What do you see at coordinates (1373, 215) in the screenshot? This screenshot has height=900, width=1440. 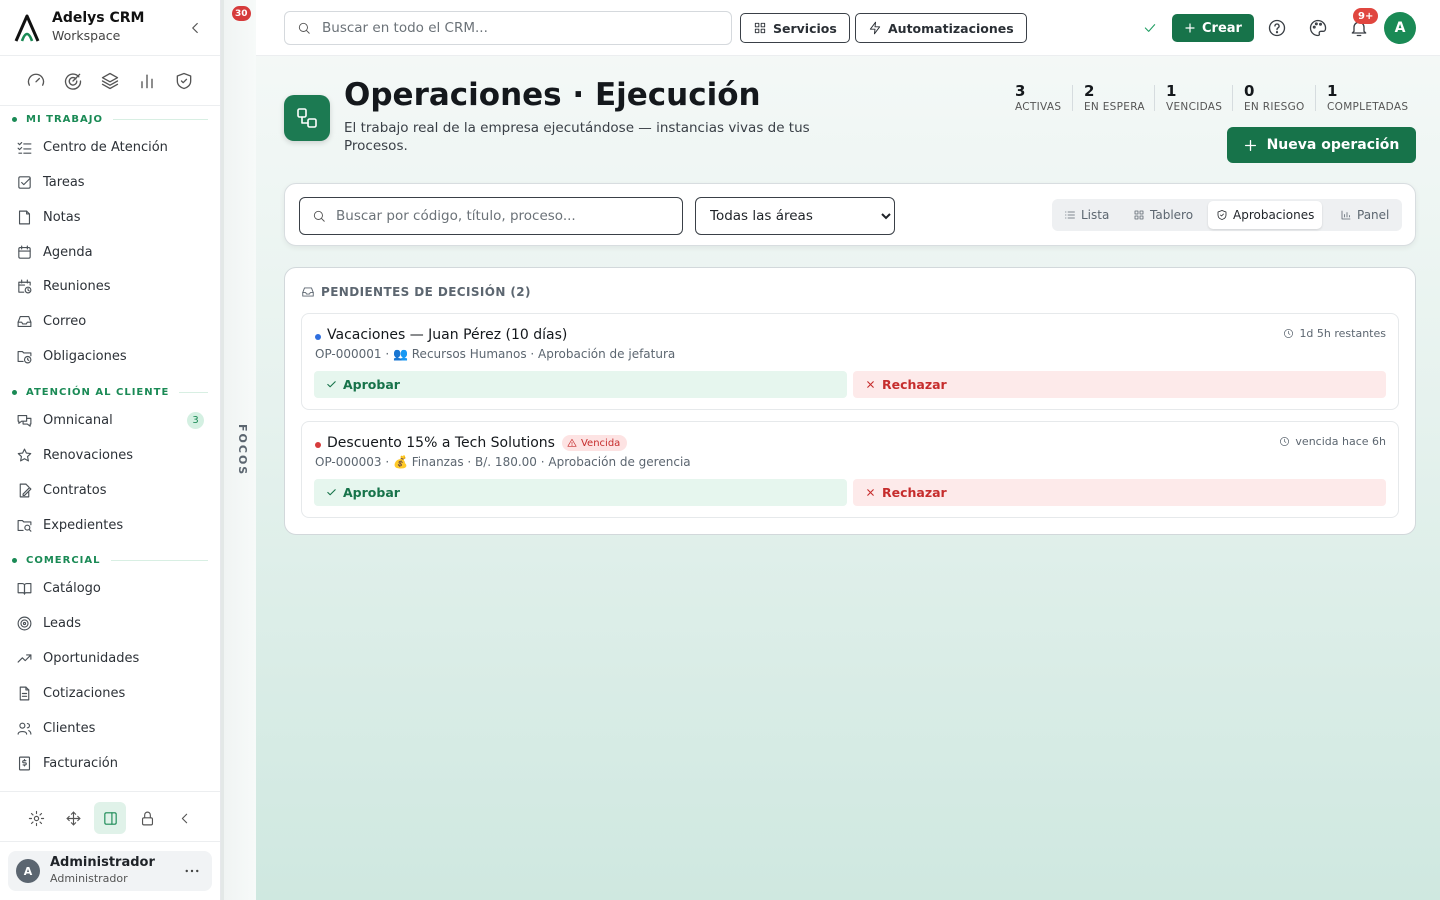 I see `view-label: Panel` at bounding box center [1373, 215].